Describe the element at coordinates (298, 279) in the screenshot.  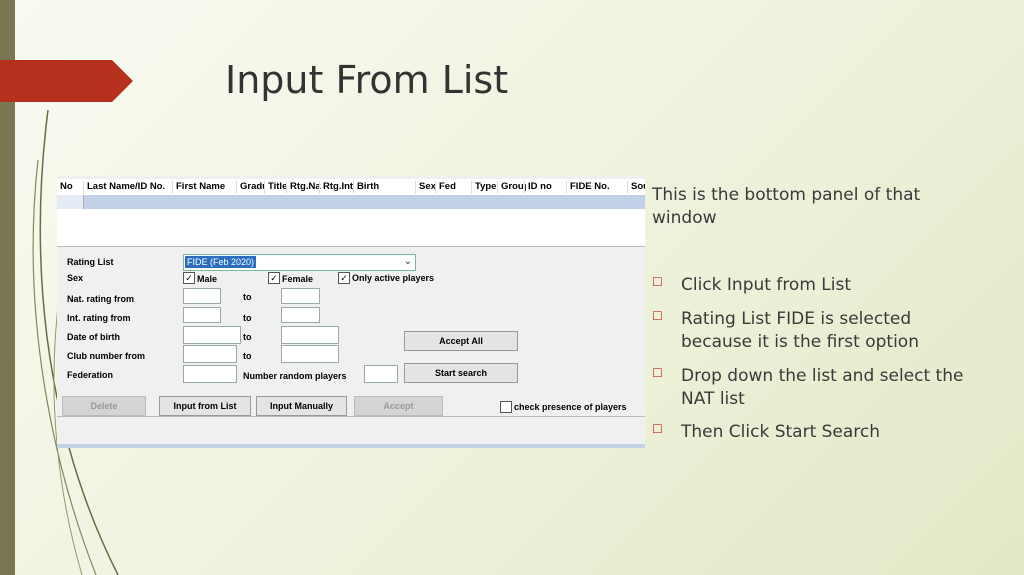
I see `female-label: Female` at that location.